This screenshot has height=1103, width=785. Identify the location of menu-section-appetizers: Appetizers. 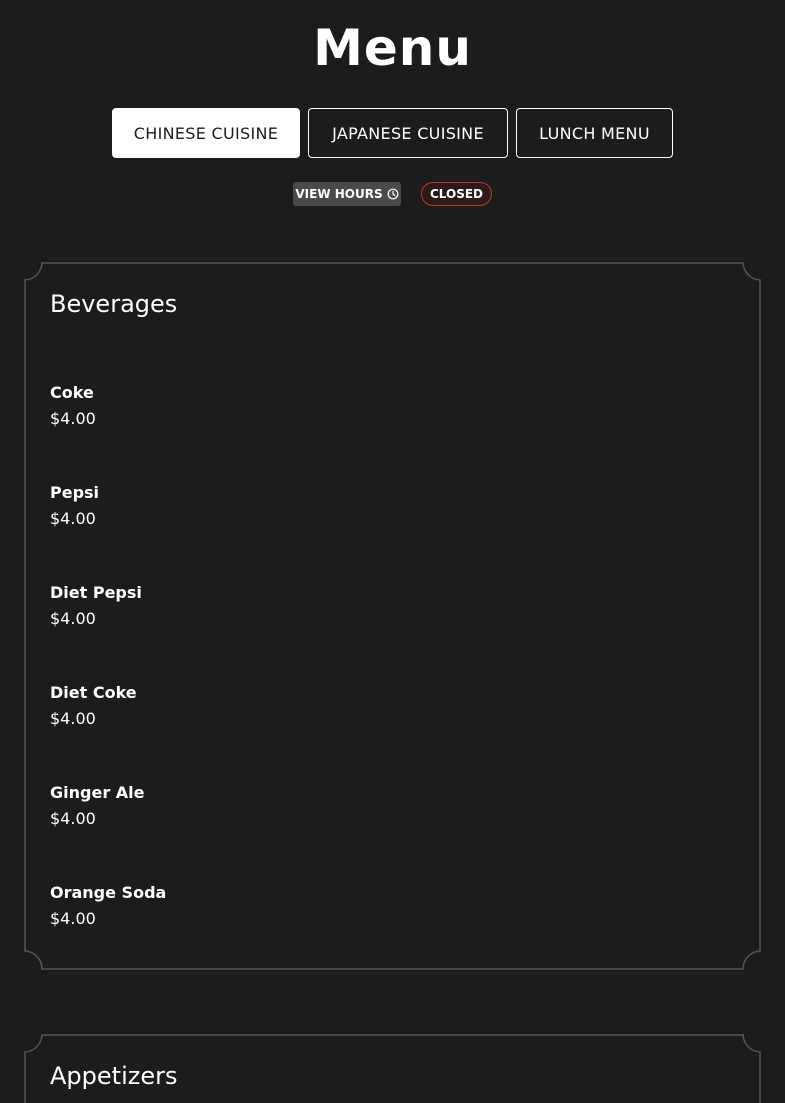
(392, 1068).